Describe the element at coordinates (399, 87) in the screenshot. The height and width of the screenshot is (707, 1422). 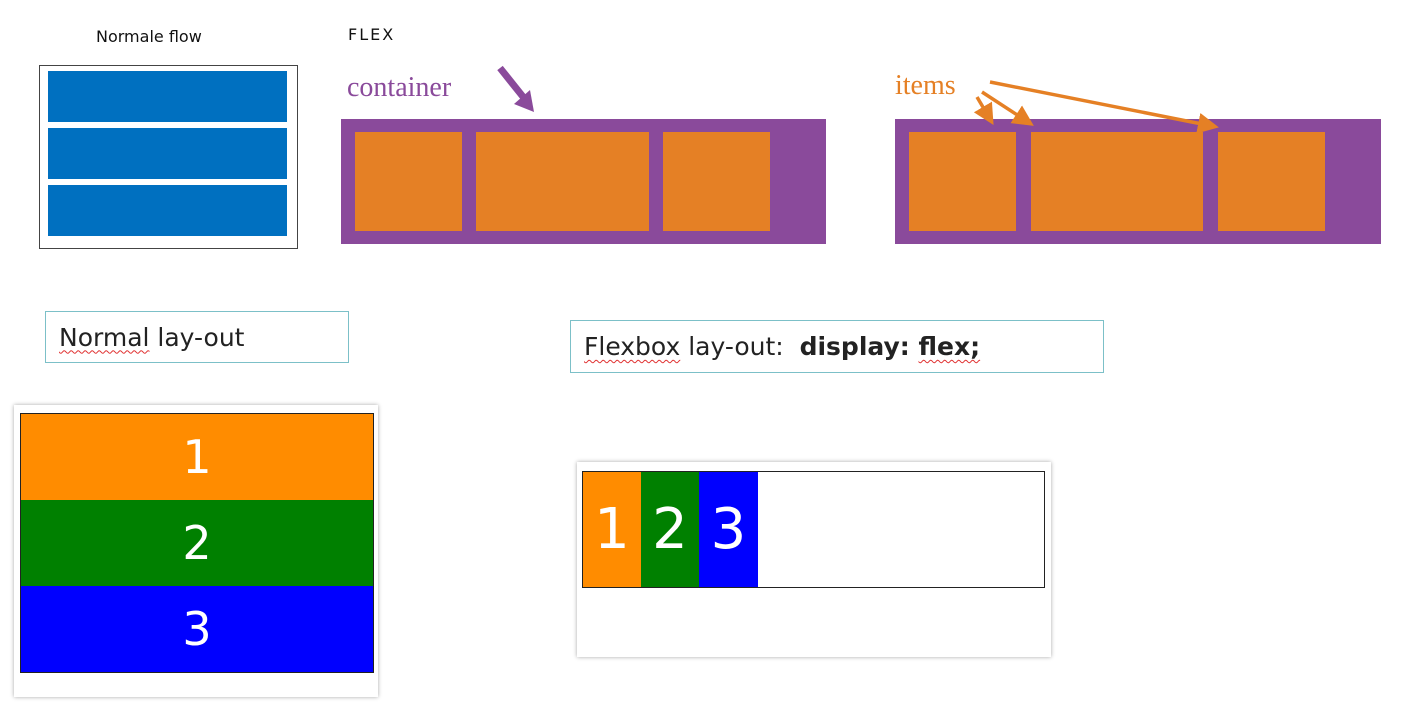
I see `container-label: container` at that location.